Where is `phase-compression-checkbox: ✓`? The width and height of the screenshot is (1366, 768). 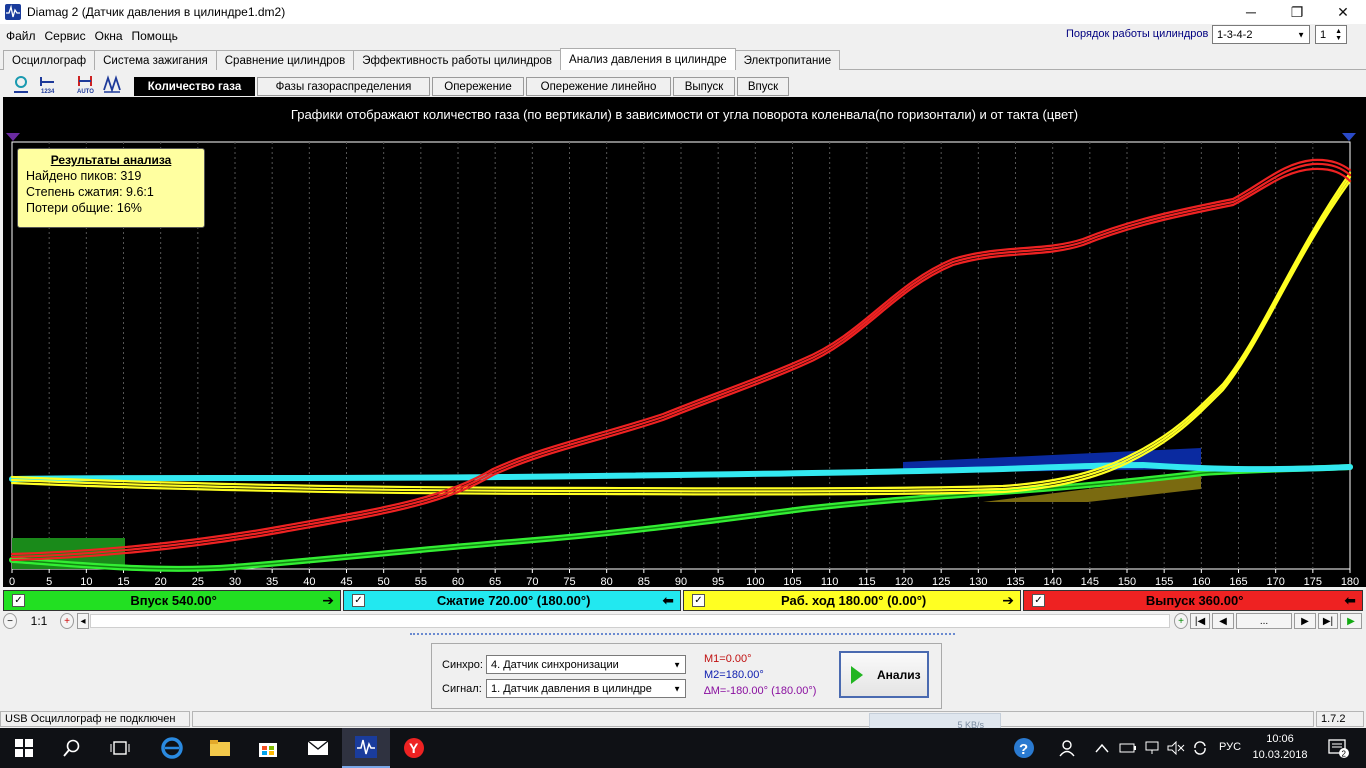 phase-compression-checkbox: ✓ is located at coordinates (358, 600).